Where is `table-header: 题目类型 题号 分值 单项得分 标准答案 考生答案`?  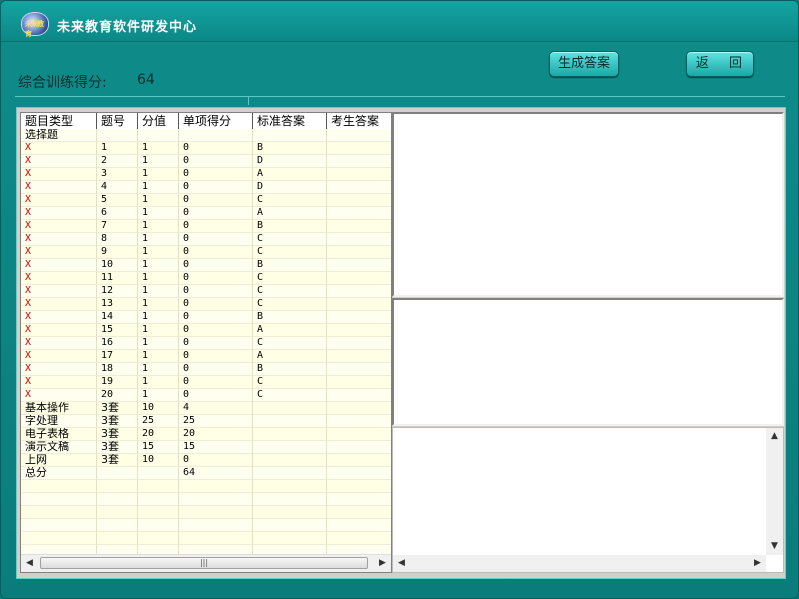 table-header: 题目类型 题号 分值 单项得分 标准答案 考生答案 is located at coordinates (206, 121).